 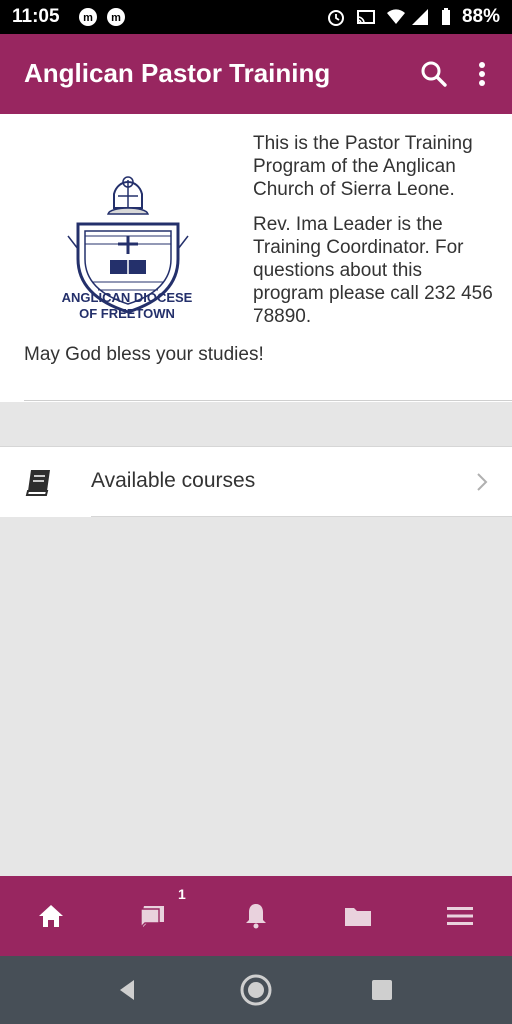 I want to click on search-icon, so click(x=434, y=74).